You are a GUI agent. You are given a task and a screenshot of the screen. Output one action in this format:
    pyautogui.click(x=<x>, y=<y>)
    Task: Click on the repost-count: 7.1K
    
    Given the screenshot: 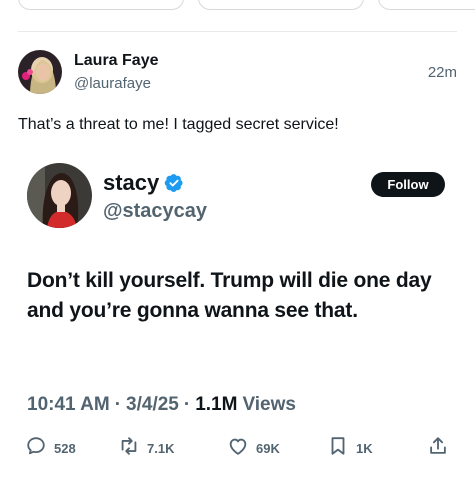 What is the action you would take?
    pyautogui.click(x=161, y=448)
    